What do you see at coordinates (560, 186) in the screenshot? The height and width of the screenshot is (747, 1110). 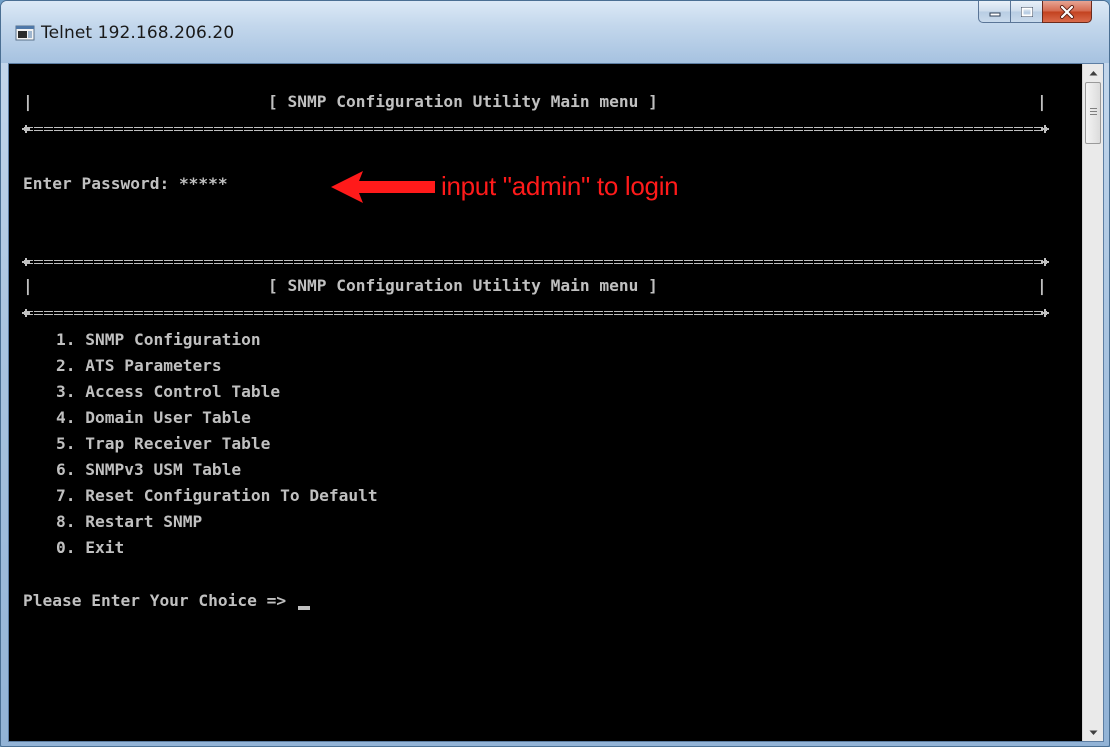 I see `login-hint-annotation: input "admin" to login` at bounding box center [560, 186].